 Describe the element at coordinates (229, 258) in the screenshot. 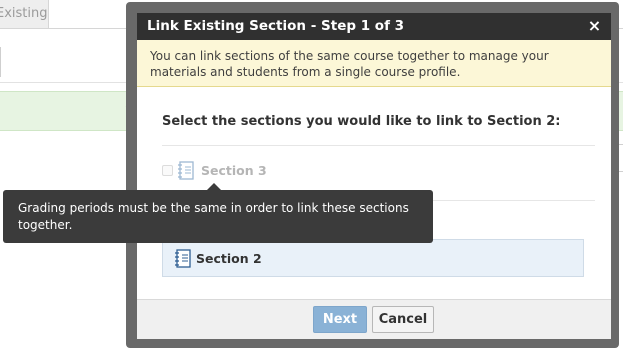

I see `linked-section-label: Section 2` at that location.